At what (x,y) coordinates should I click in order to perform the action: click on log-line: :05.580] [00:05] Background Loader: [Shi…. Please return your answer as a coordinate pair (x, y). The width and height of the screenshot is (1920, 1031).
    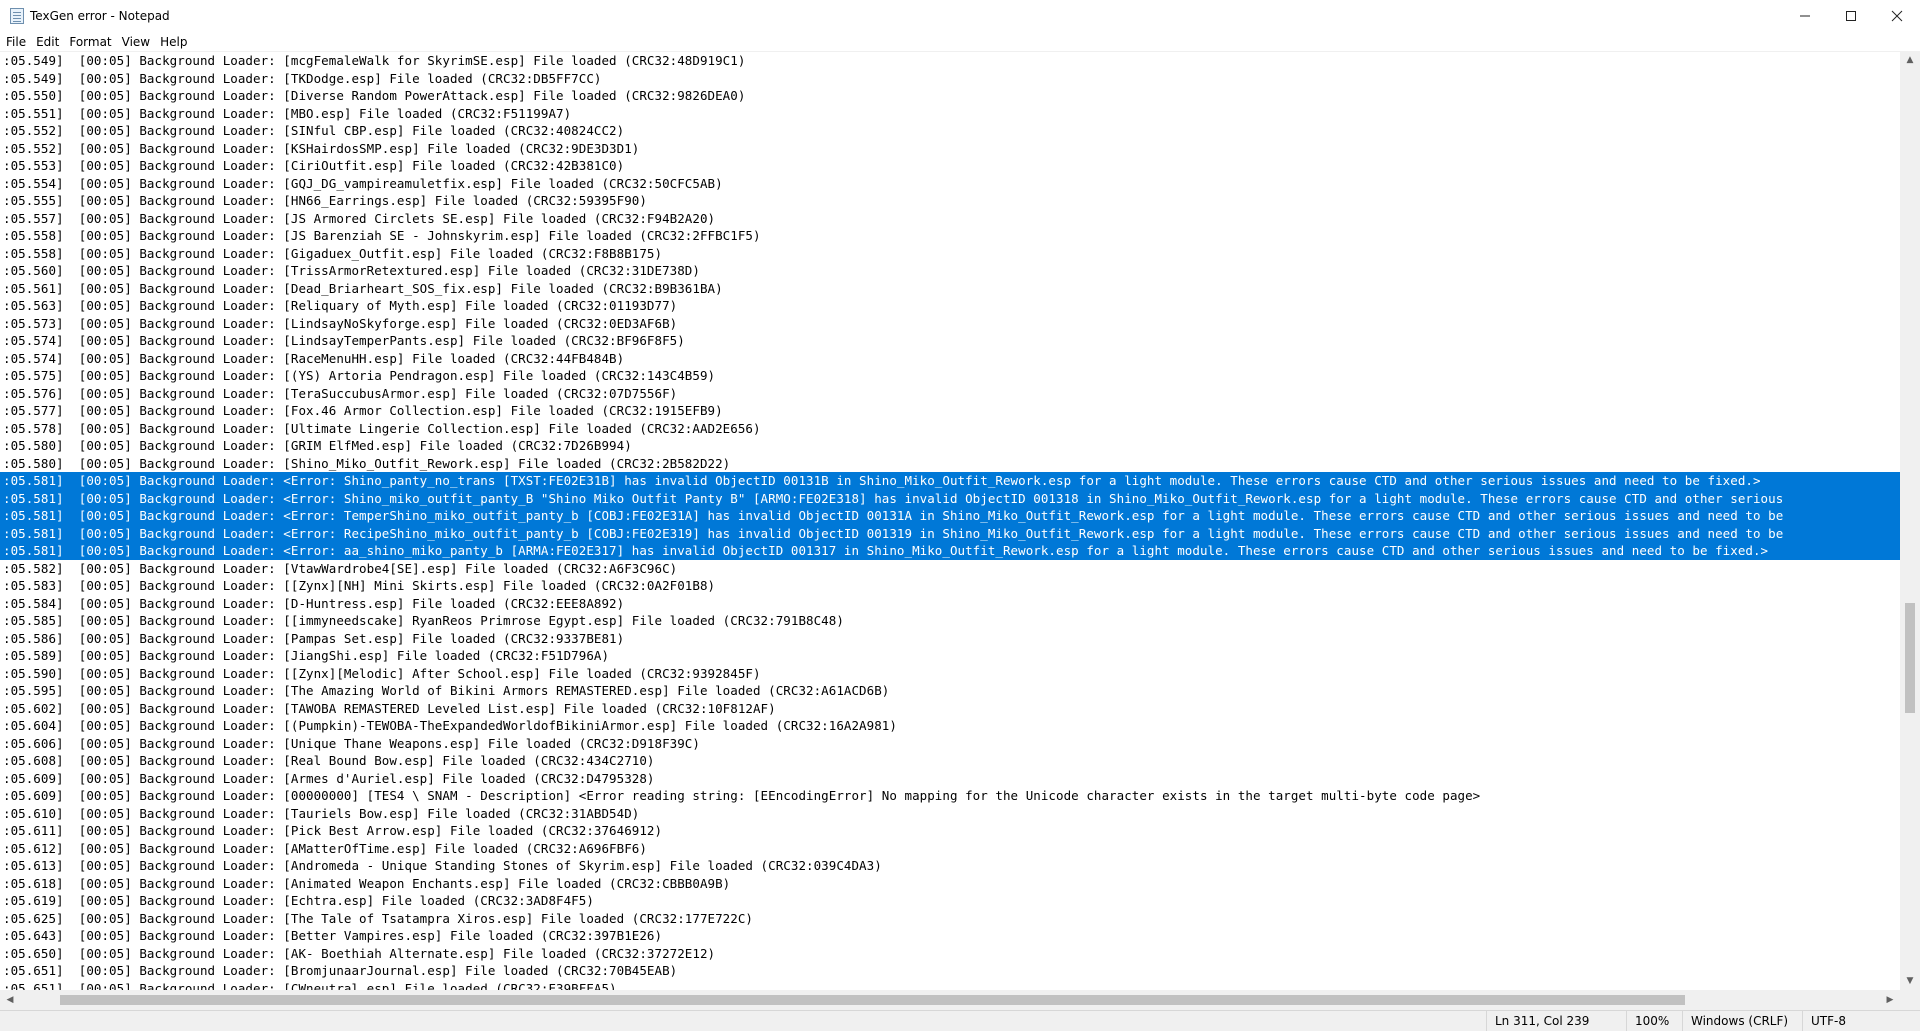
    Looking at the image, I should click on (950, 464).